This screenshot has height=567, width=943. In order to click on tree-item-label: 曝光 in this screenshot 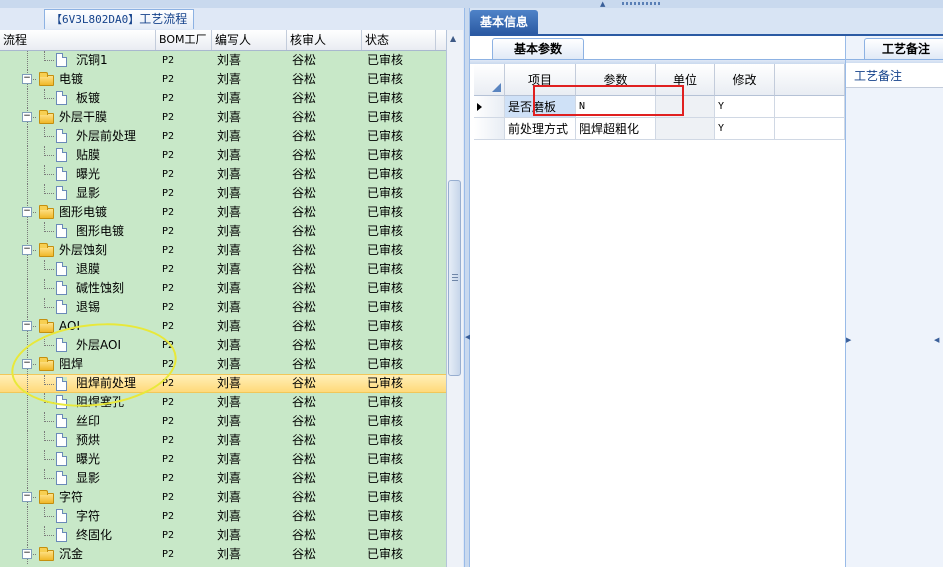, I will do `click(88, 174)`.